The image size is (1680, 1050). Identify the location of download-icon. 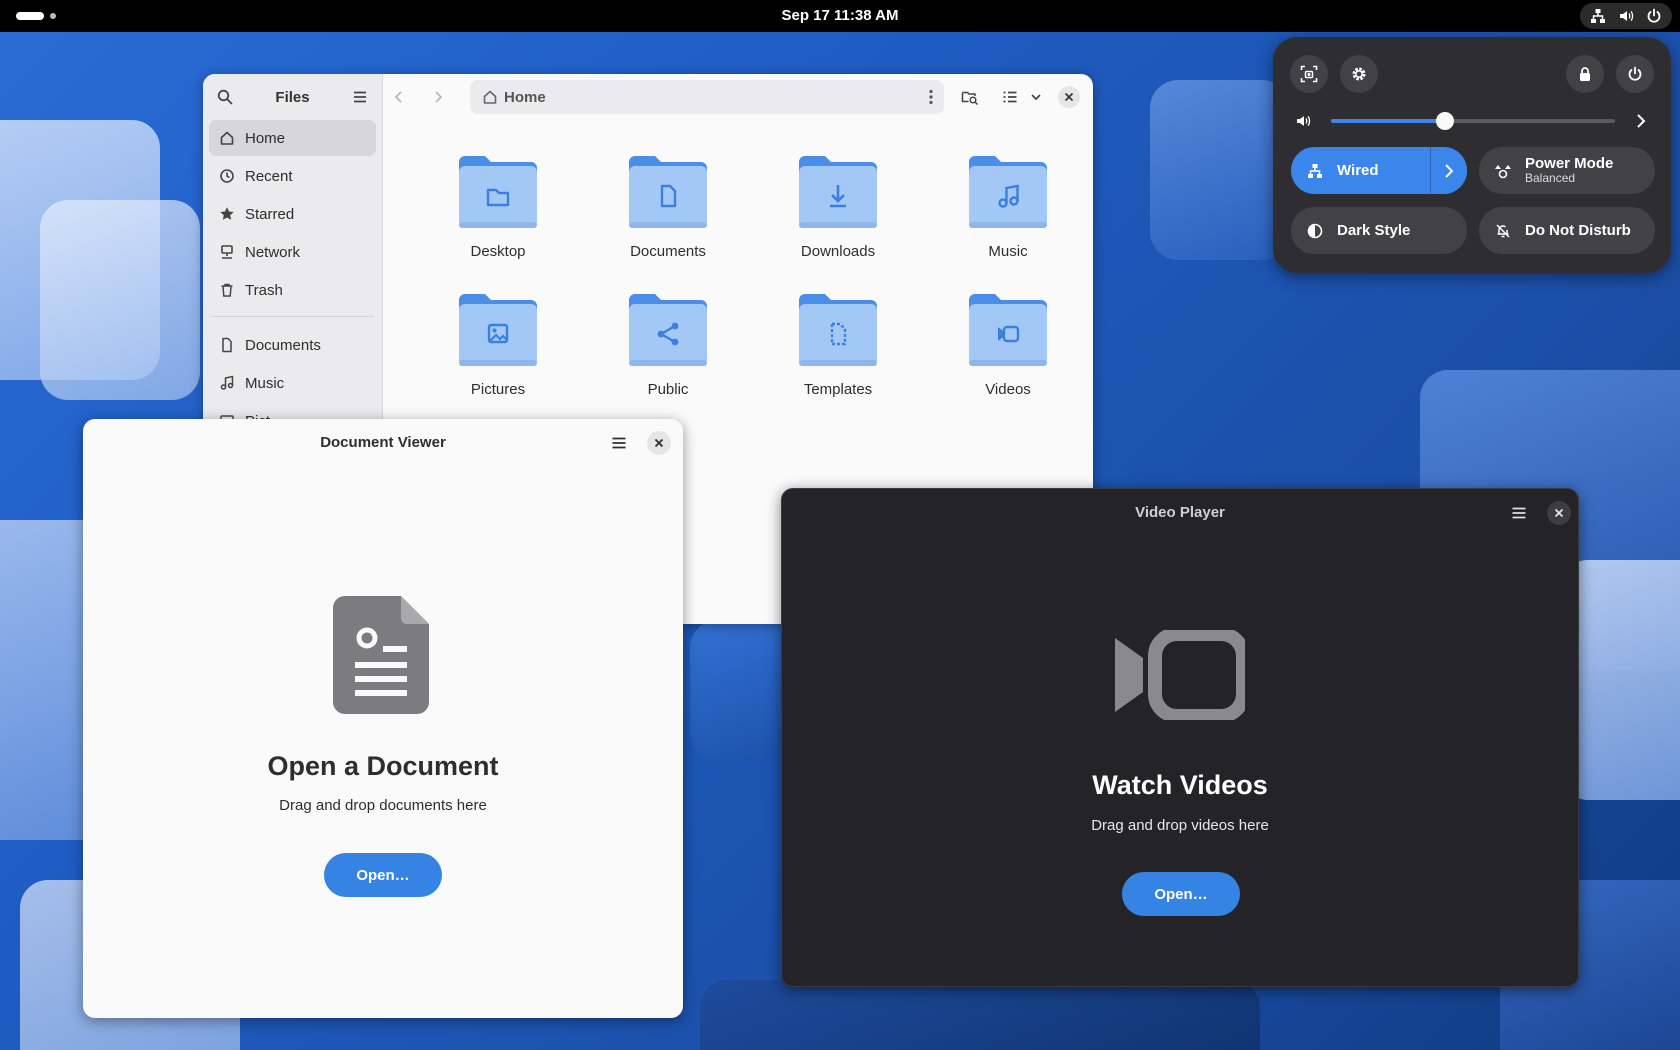
(838, 192).